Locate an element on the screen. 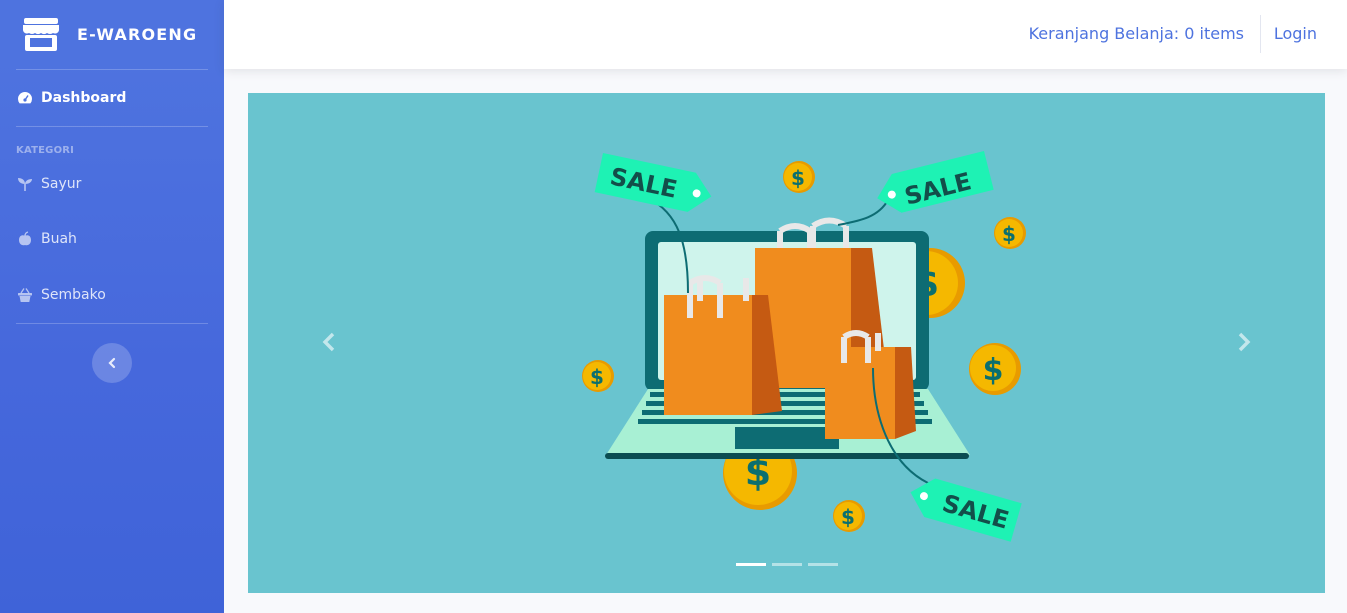 The image size is (1347, 613). sidebar-divider is located at coordinates (112, 323).